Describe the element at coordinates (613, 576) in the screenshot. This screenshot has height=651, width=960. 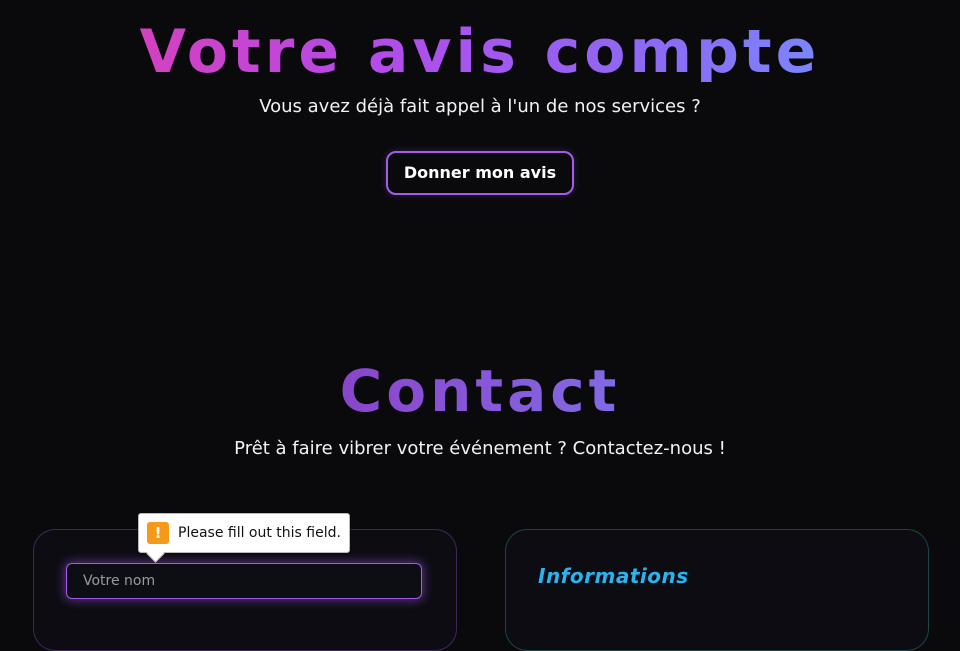
I see `info-title: Informations` at that location.